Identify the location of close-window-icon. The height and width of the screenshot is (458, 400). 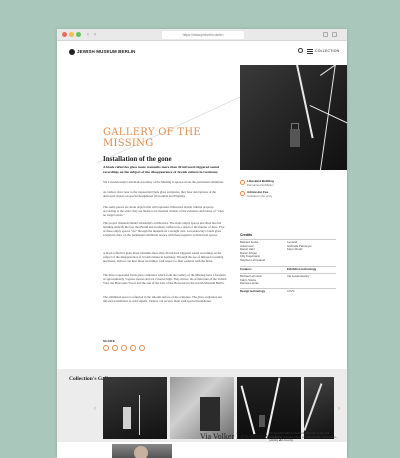
(64, 34).